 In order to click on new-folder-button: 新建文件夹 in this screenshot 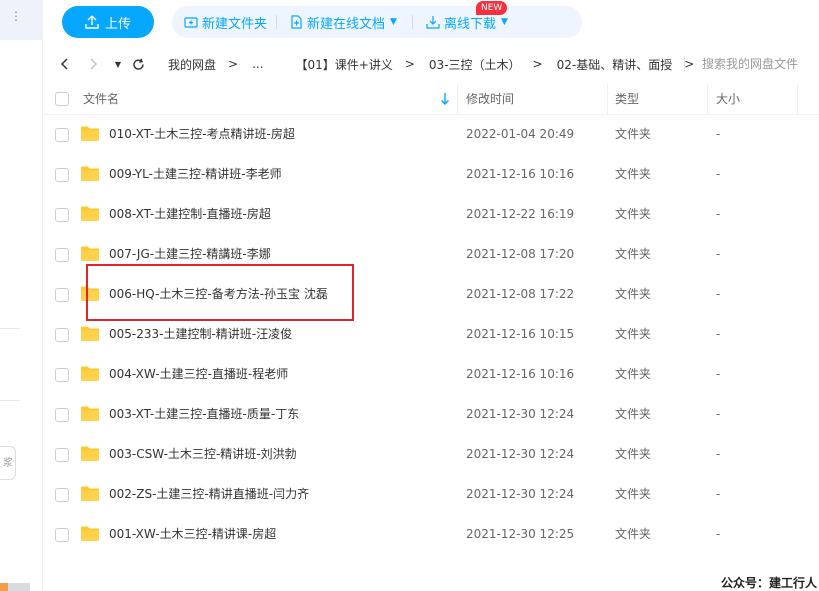, I will do `click(225, 22)`.